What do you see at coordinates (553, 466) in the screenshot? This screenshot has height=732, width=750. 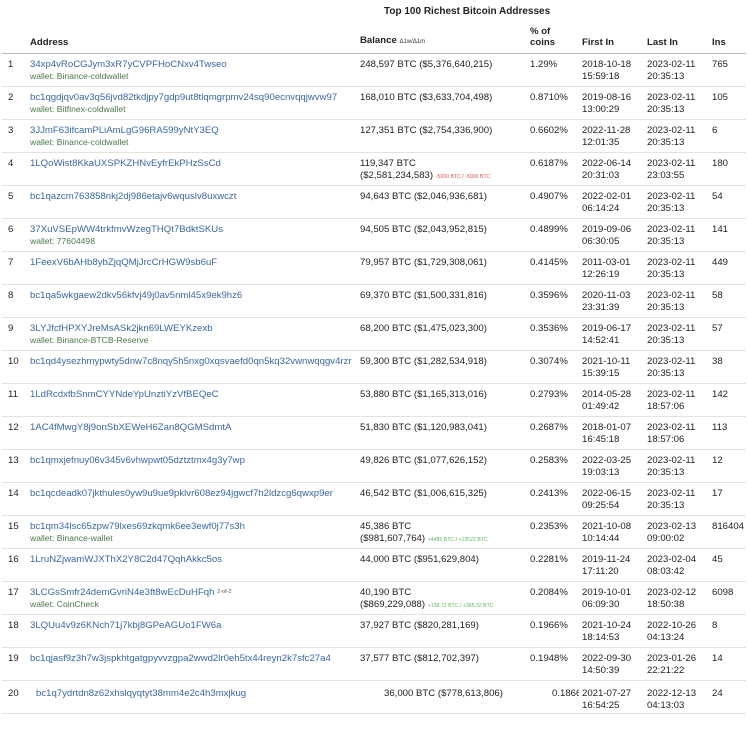 I see `pct-cell: 0.2583%` at bounding box center [553, 466].